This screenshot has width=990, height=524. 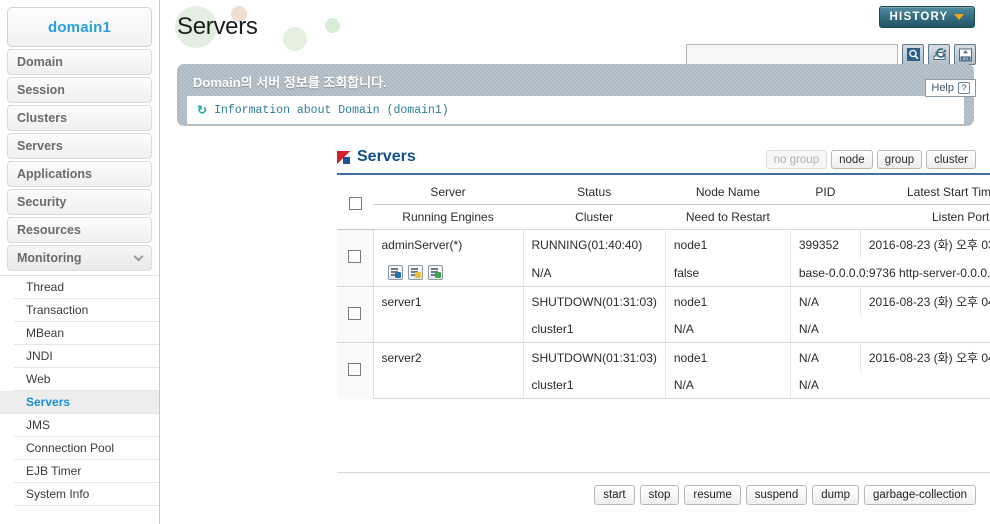 What do you see at coordinates (40, 146) in the screenshot?
I see `sidebar-item-label: Servers` at bounding box center [40, 146].